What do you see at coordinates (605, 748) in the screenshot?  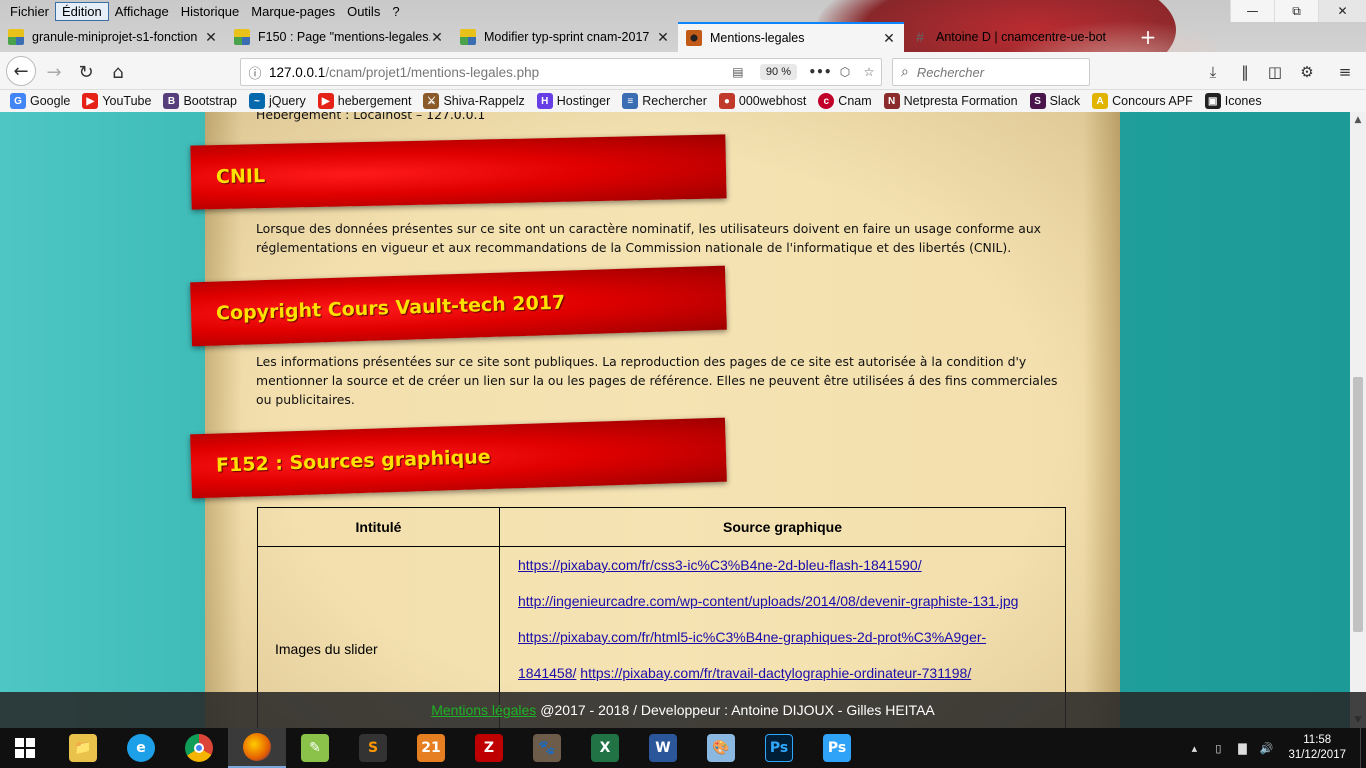 I see `taskbar-excel: X` at bounding box center [605, 748].